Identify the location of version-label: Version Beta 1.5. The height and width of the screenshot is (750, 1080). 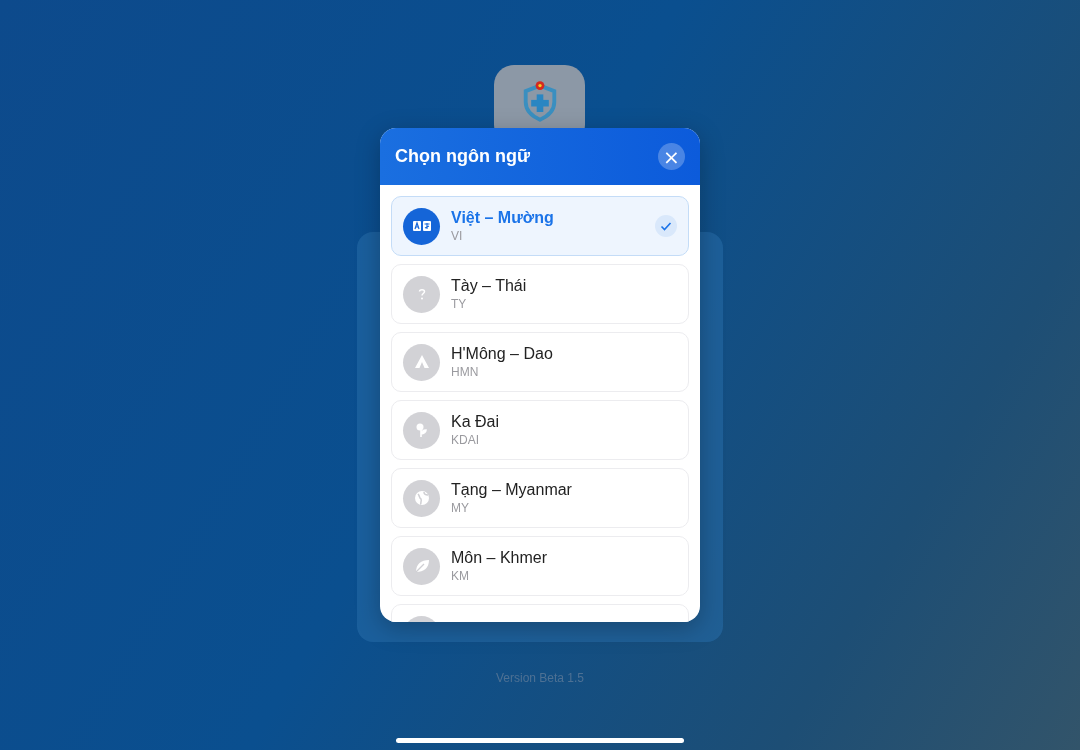
(540, 678).